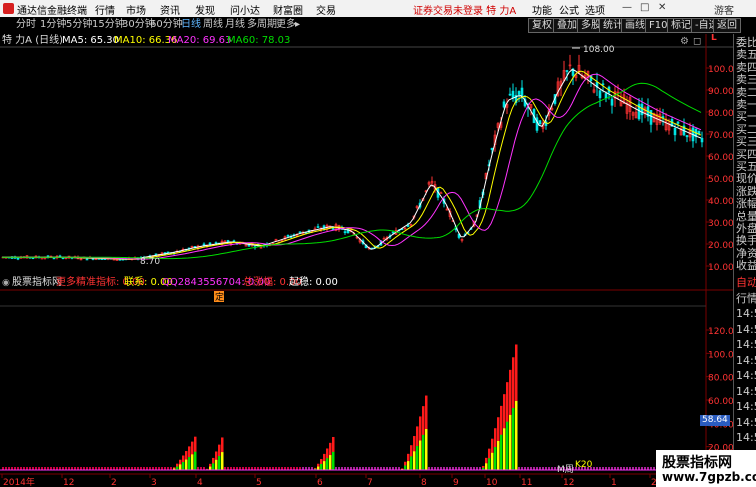 The image size is (756, 487). Describe the element at coordinates (136, 9) in the screenshot. I see `menu-market: 市场` at that location.